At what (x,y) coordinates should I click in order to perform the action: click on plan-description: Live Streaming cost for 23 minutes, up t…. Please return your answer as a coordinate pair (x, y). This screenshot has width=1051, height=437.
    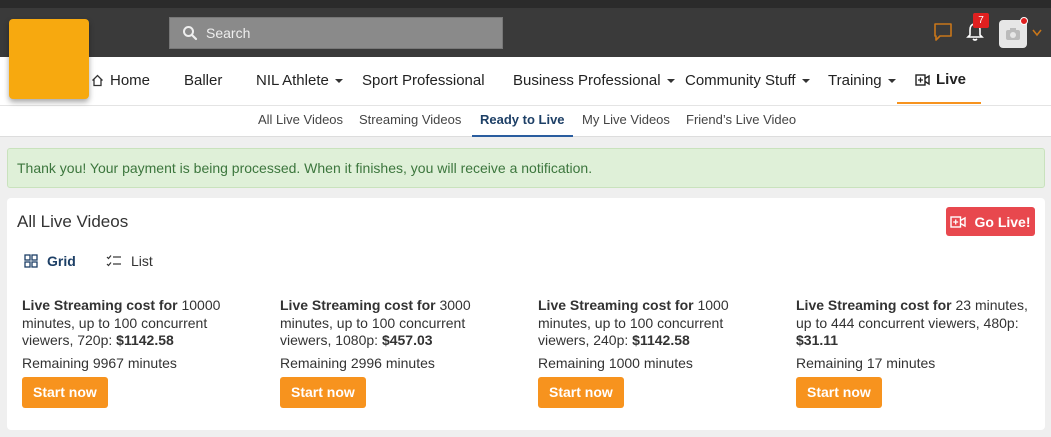
    Looking at the image, I should click on (916, 323).